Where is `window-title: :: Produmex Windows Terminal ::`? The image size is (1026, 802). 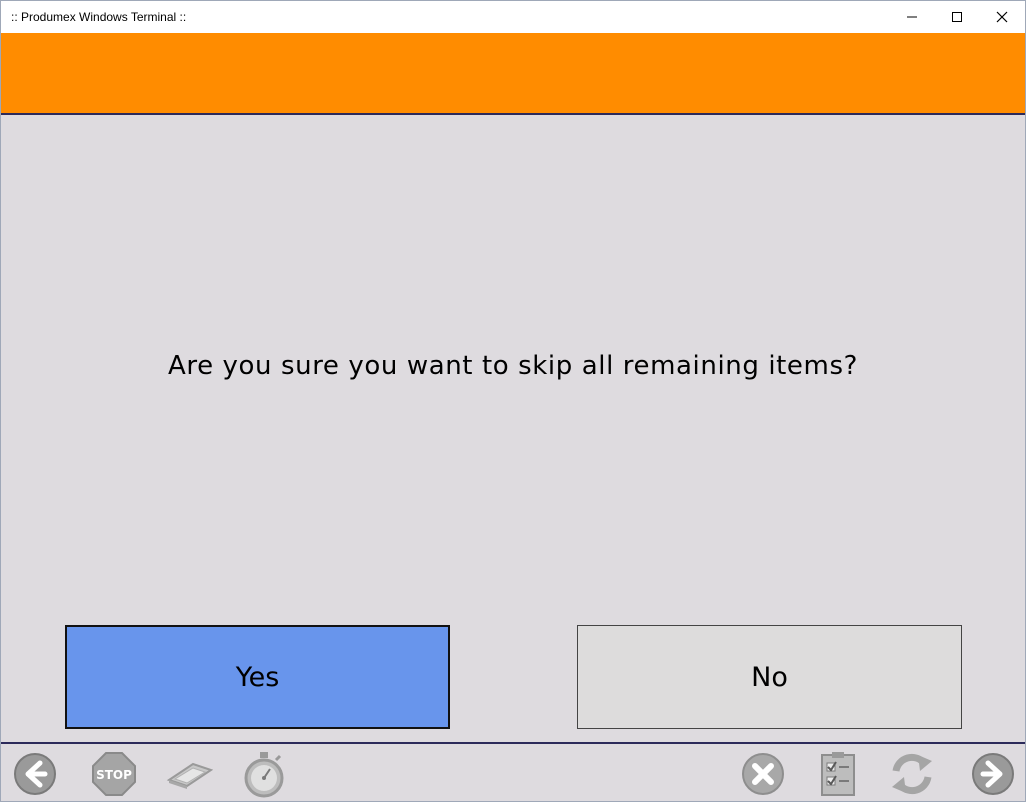 window-title: :: Produmex Windows Terminal :: is located at coordinates (99, 17).